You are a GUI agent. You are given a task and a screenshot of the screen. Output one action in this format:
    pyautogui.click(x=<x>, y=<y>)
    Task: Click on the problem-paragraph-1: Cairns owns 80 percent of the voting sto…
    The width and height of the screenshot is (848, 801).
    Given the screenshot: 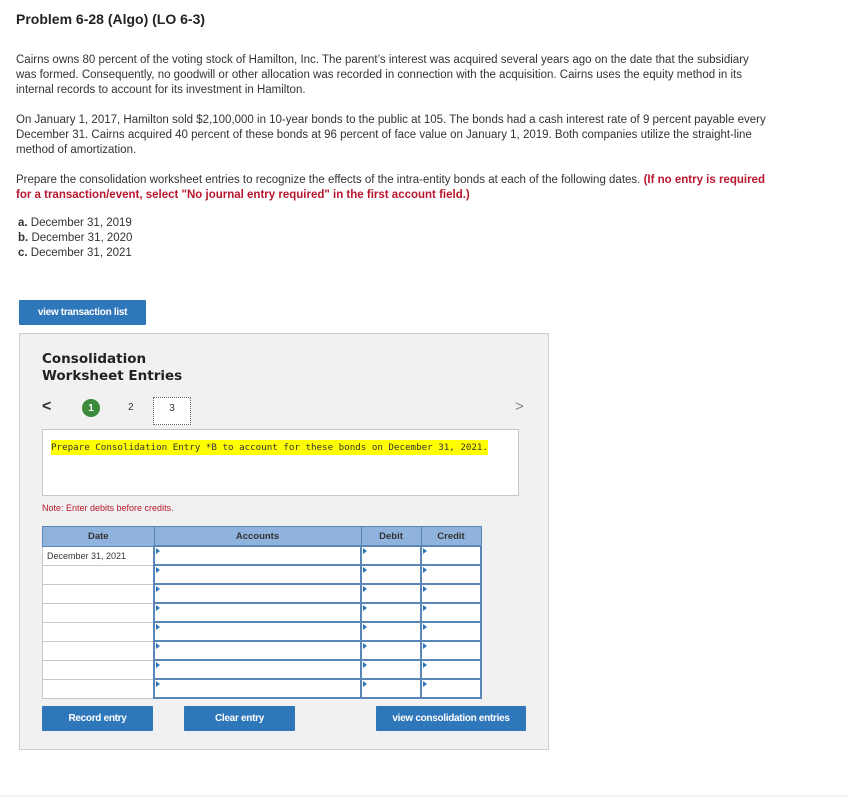 What is the action you would take?
    pyautogui.click(x=382, y=75)
    